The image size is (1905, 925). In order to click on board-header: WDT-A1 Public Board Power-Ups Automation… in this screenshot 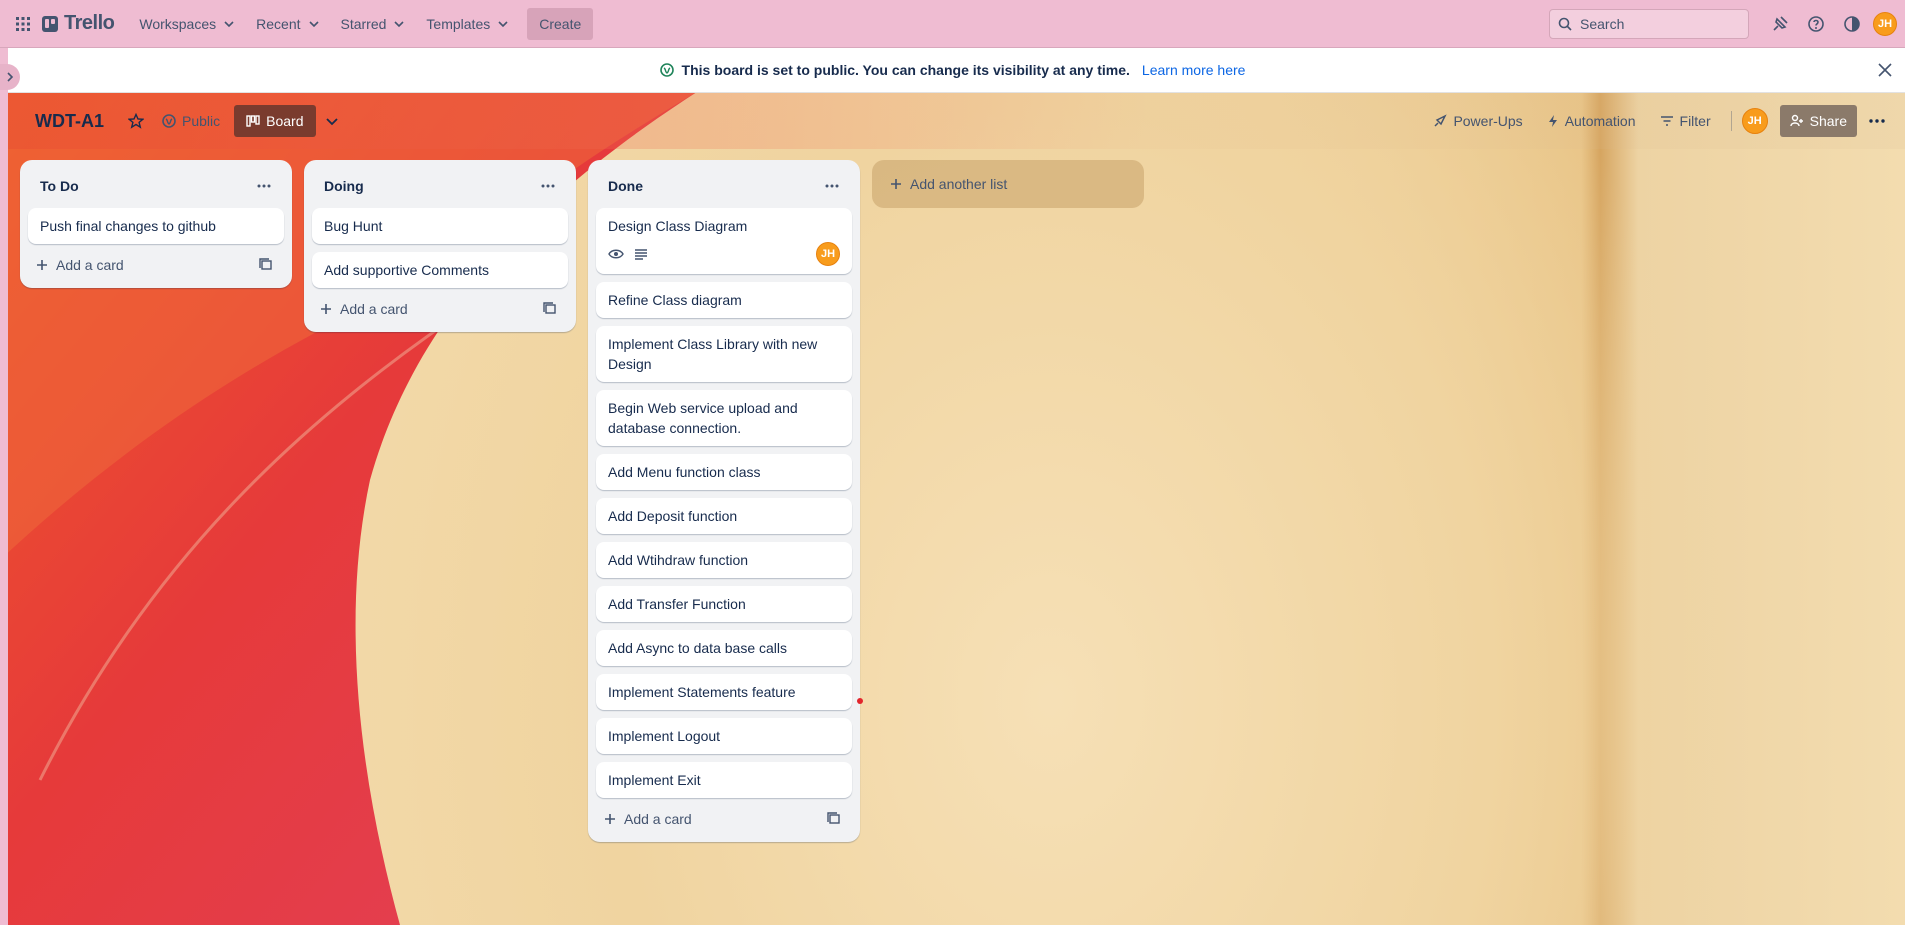, I will do `click(956, 121)`.